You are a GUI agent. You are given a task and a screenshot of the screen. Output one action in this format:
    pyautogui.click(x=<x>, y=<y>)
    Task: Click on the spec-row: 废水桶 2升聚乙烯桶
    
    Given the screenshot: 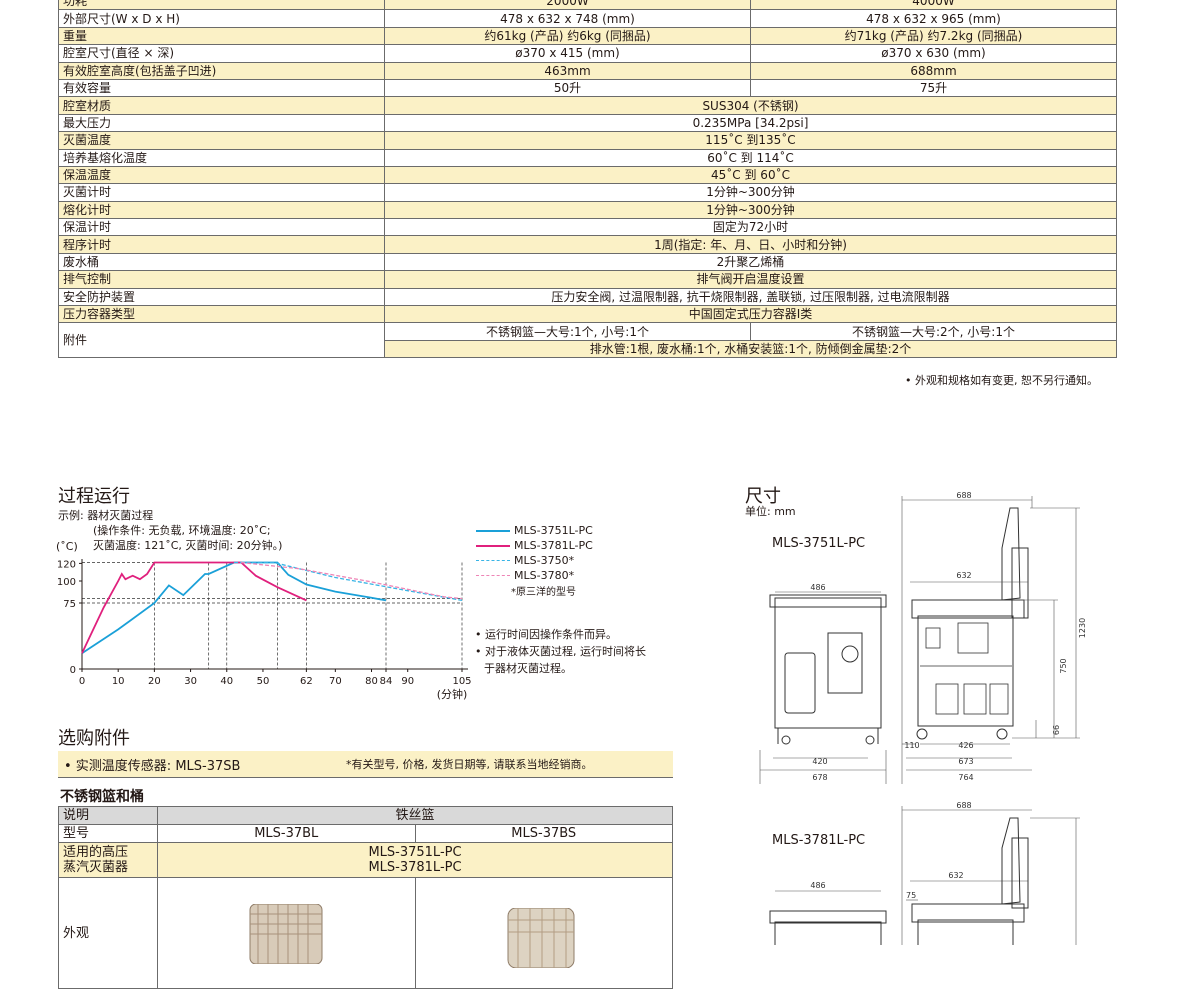 What is the action you would take?
    pyautogui.click(x=587, y=262)
    